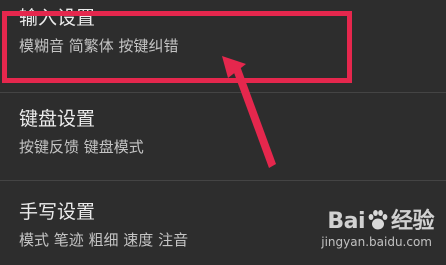 This screenshot has height=265, width=446. I want to click on setting-item-subtitle: 模式 笔迹 粗细 速度 注音, so click(104, 240).